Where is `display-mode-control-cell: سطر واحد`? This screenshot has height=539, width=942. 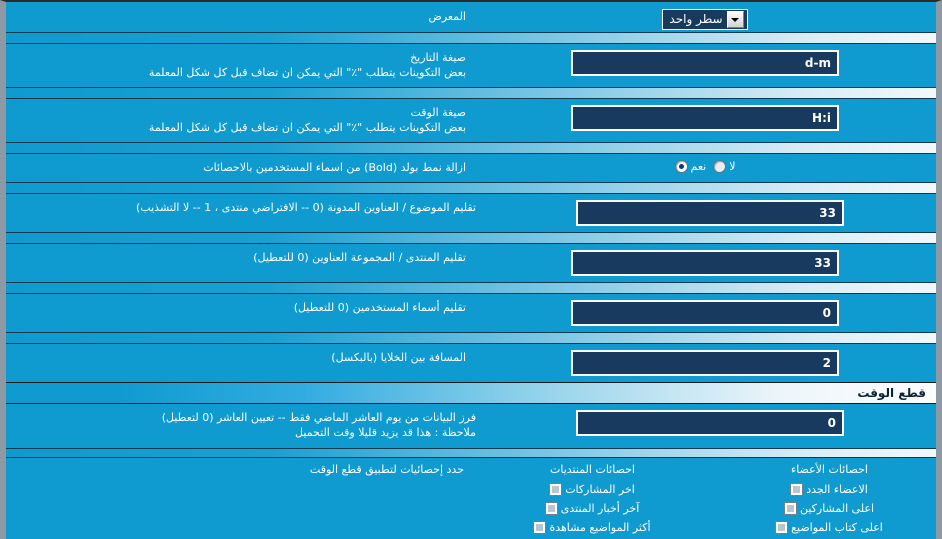 display-mode-control-cell: سطر واحد is located at coordinates (705, 18).